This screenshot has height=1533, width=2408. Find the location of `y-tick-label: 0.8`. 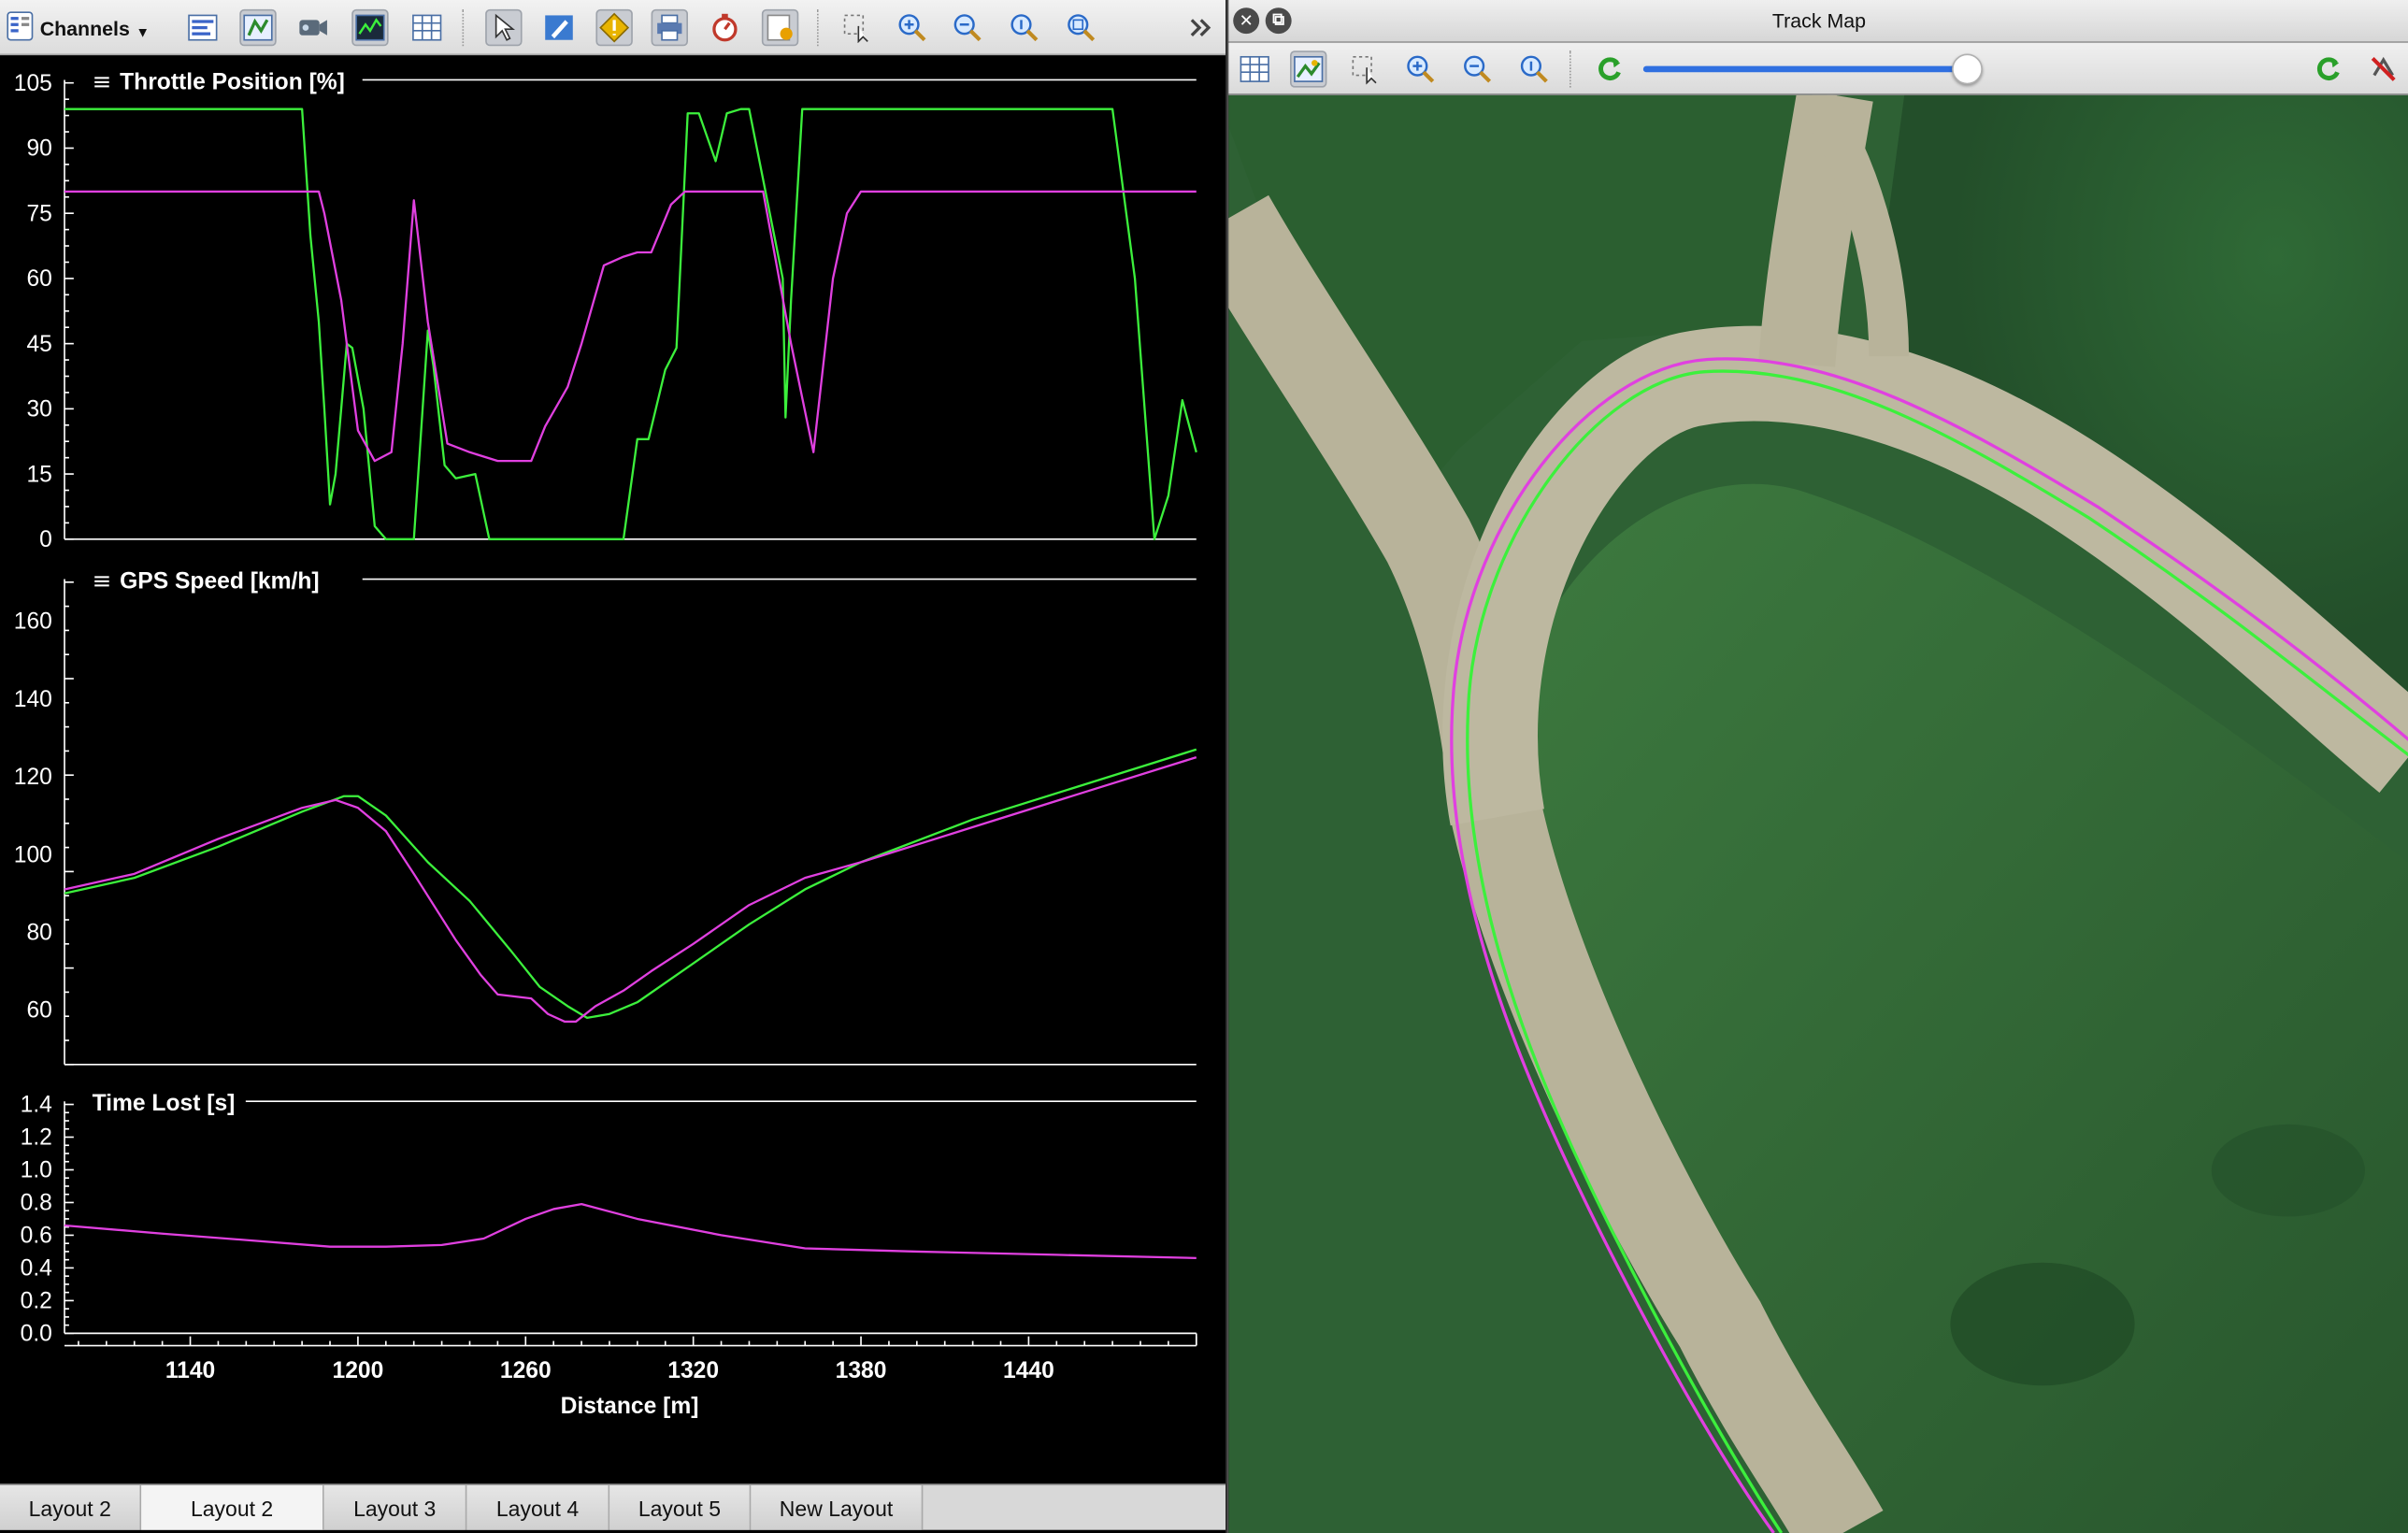

y-tick-label: 0.8 is located at coordinates (36, 1203).